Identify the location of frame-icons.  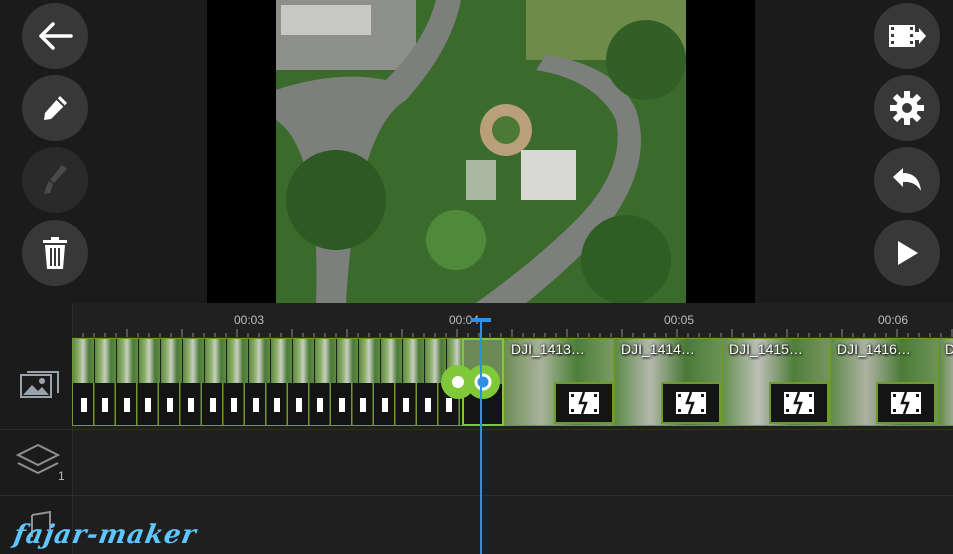
(266, 405).